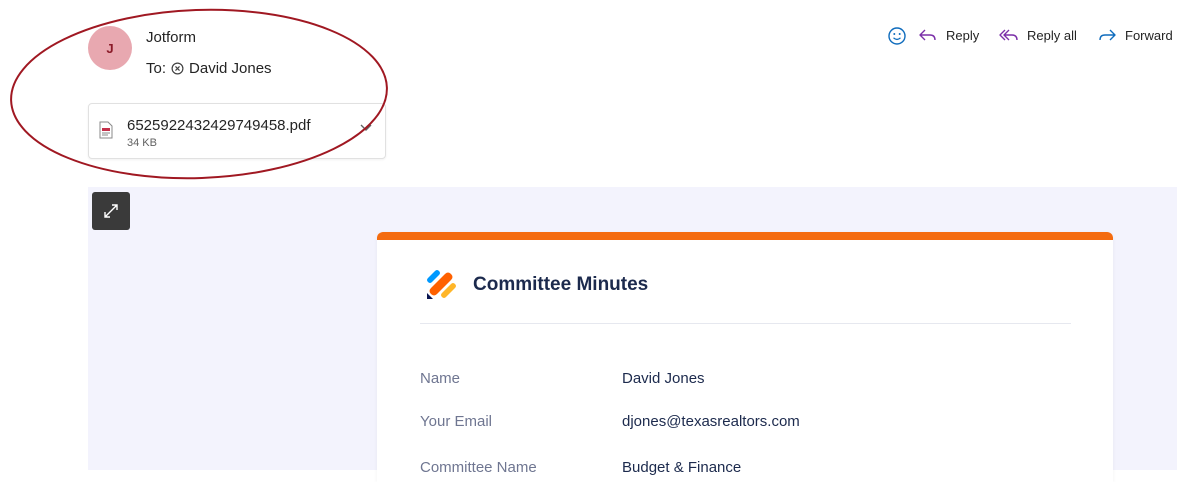  I want to click on field-label-name: Name, so click(440, 378).